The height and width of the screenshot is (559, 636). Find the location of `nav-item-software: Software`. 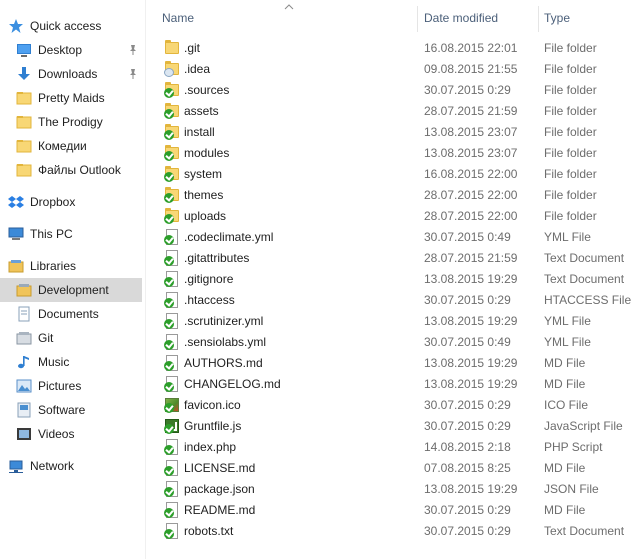

nav-item-software: Software is located at coordinates (71, 410).